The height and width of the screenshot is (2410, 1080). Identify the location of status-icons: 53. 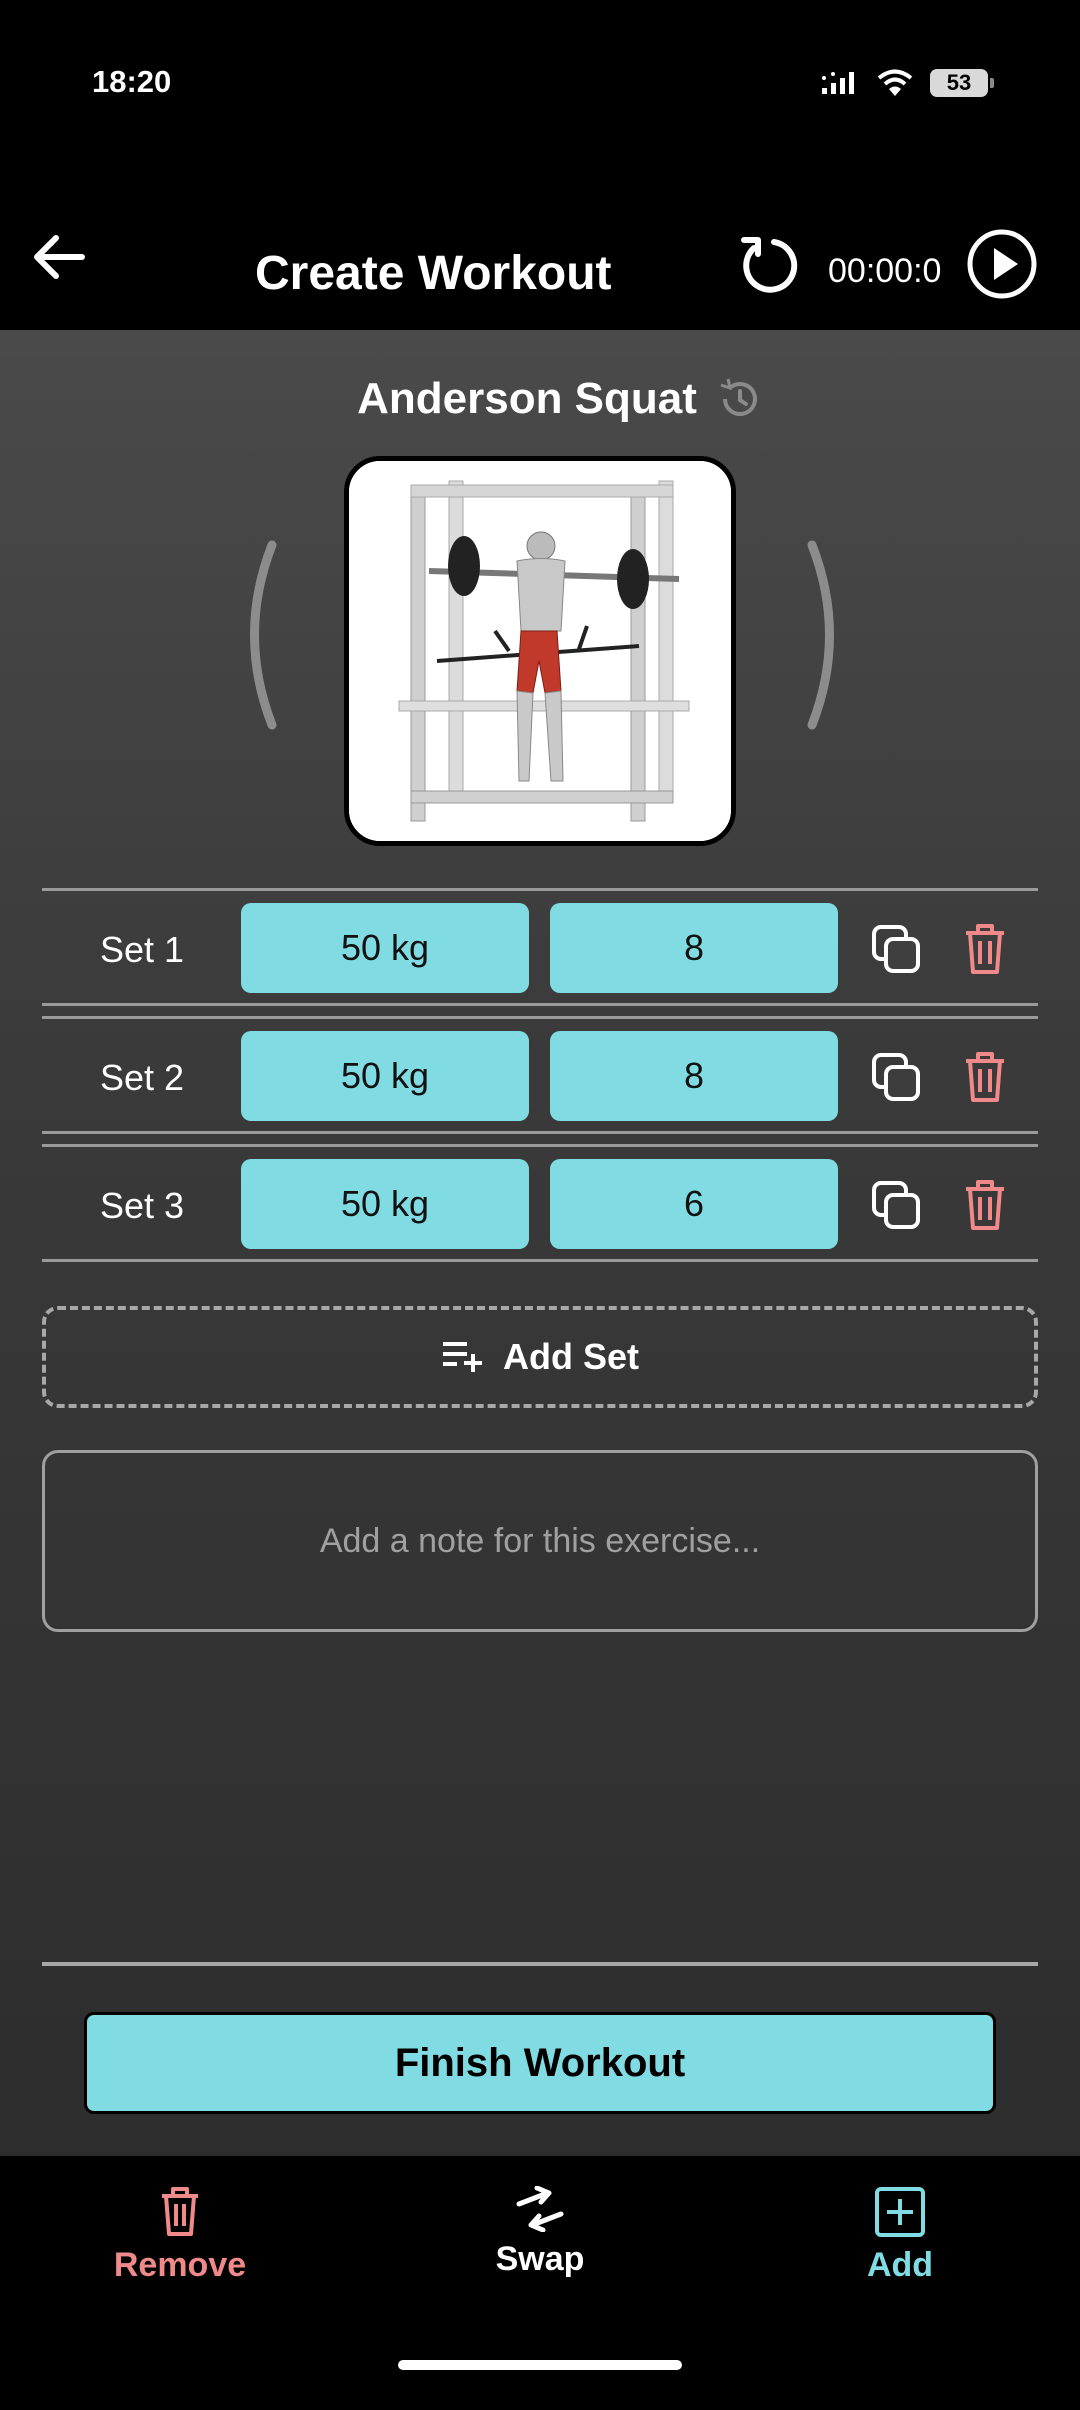
(907, 83).